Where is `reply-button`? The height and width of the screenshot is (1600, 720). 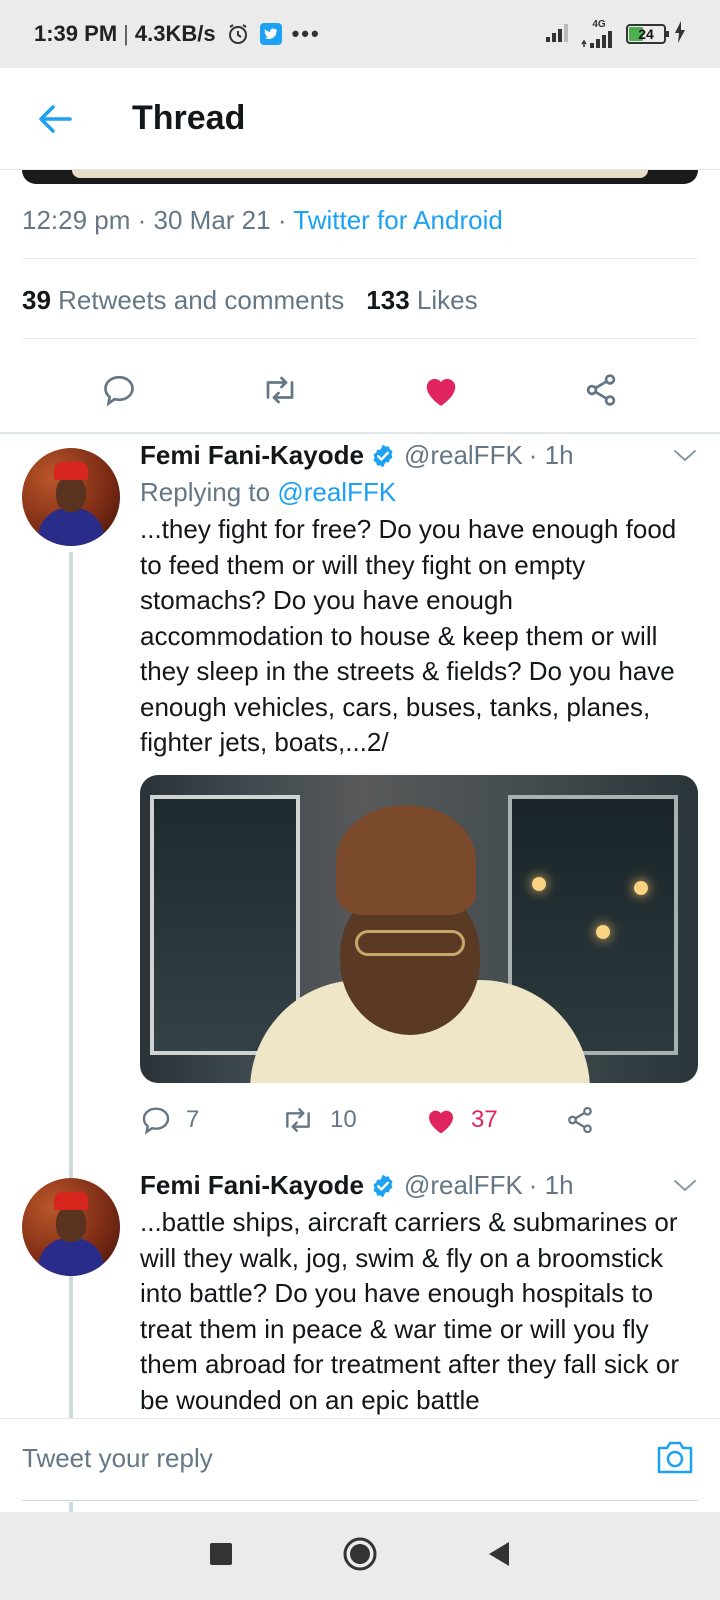
reply-button is located at coordinates (119, 392).